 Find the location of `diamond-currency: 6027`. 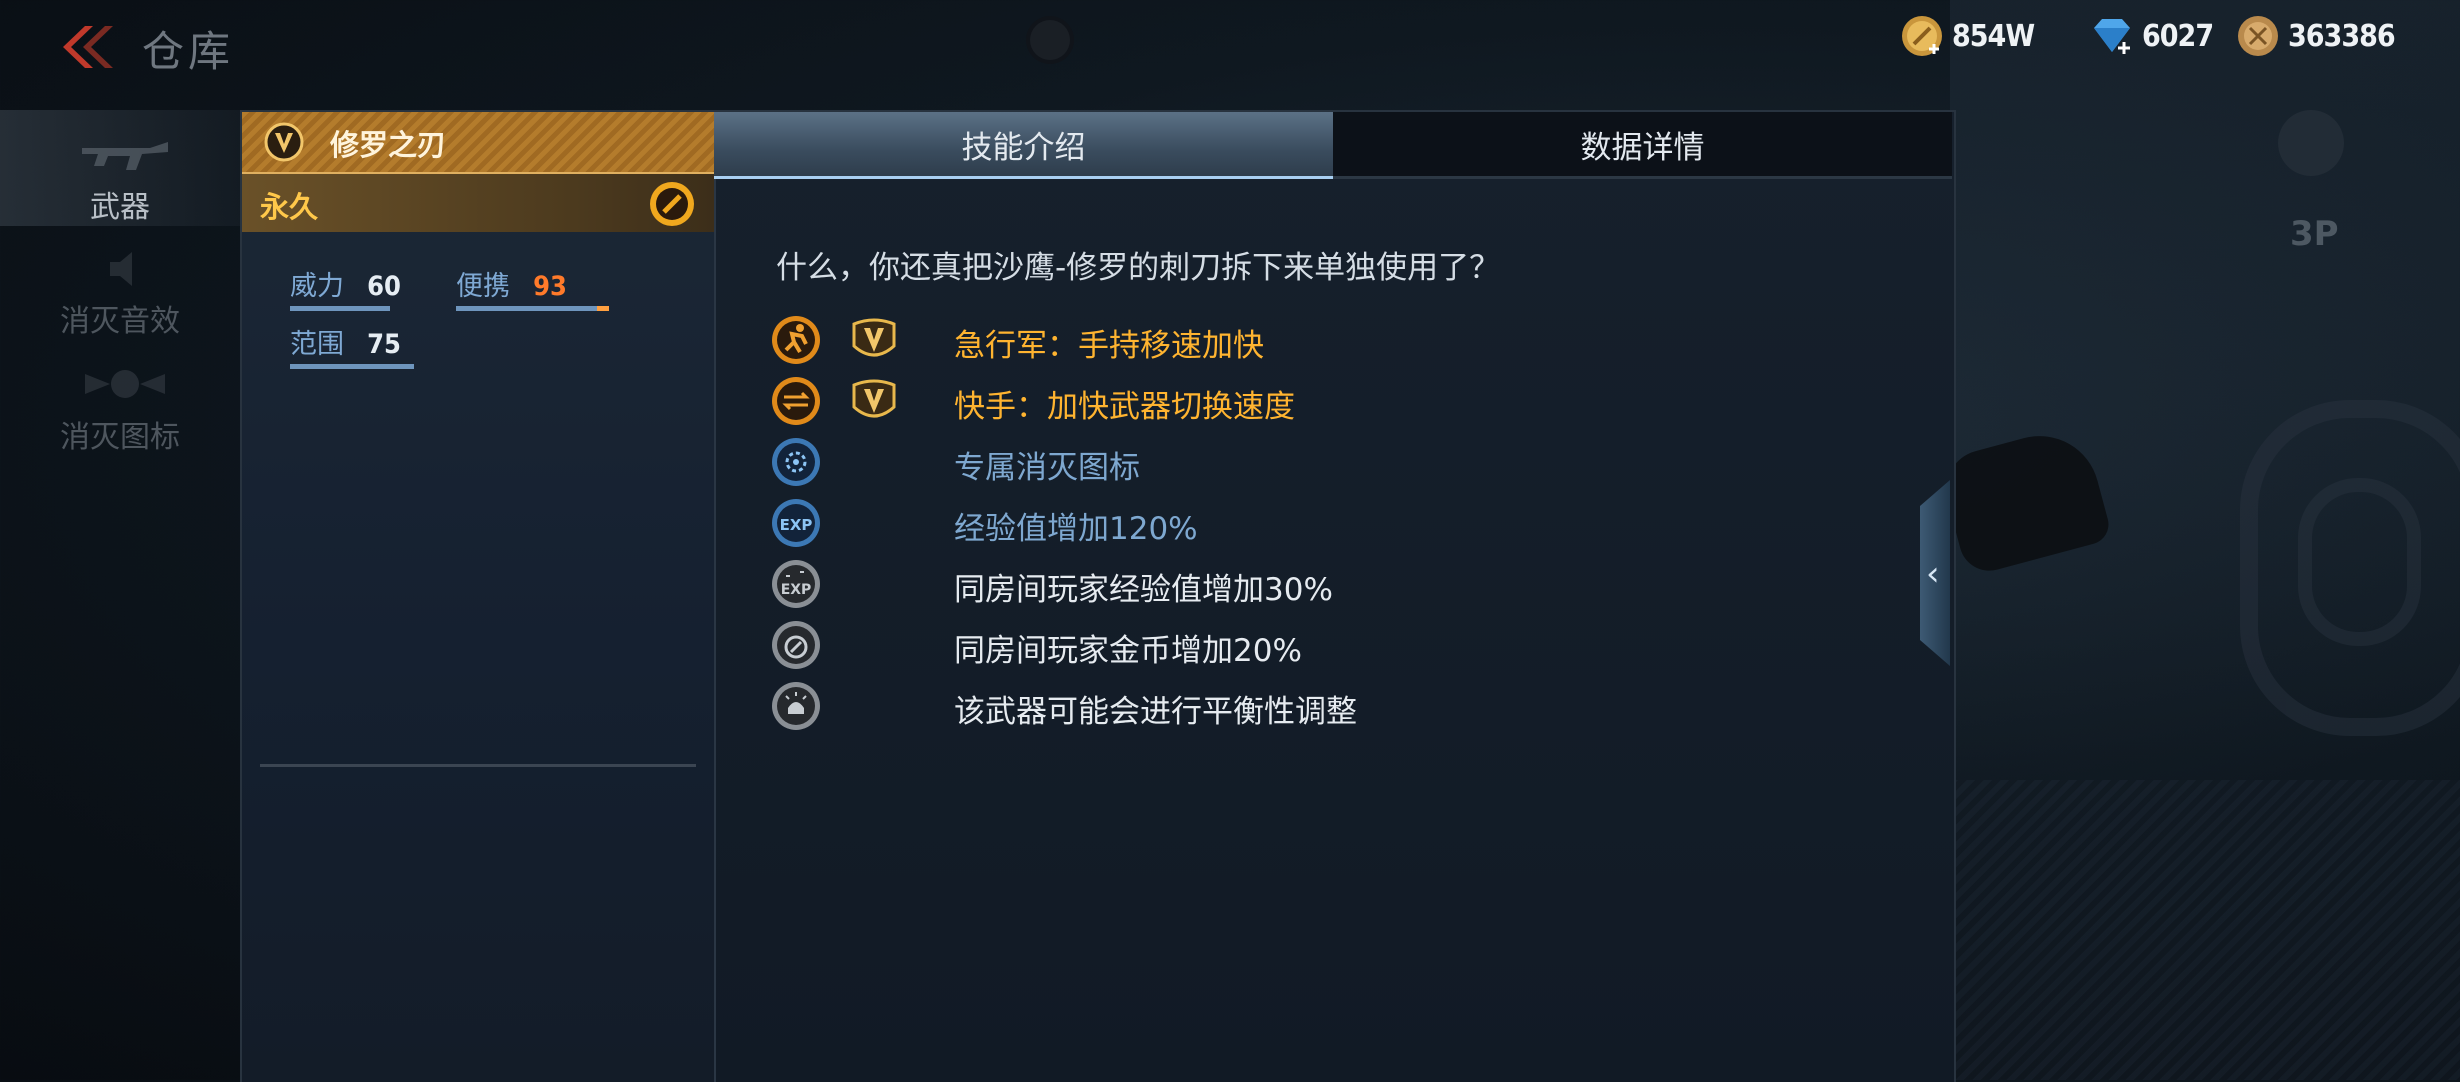

diamond-currency: 6027 is located at coordinates (2152, 36).